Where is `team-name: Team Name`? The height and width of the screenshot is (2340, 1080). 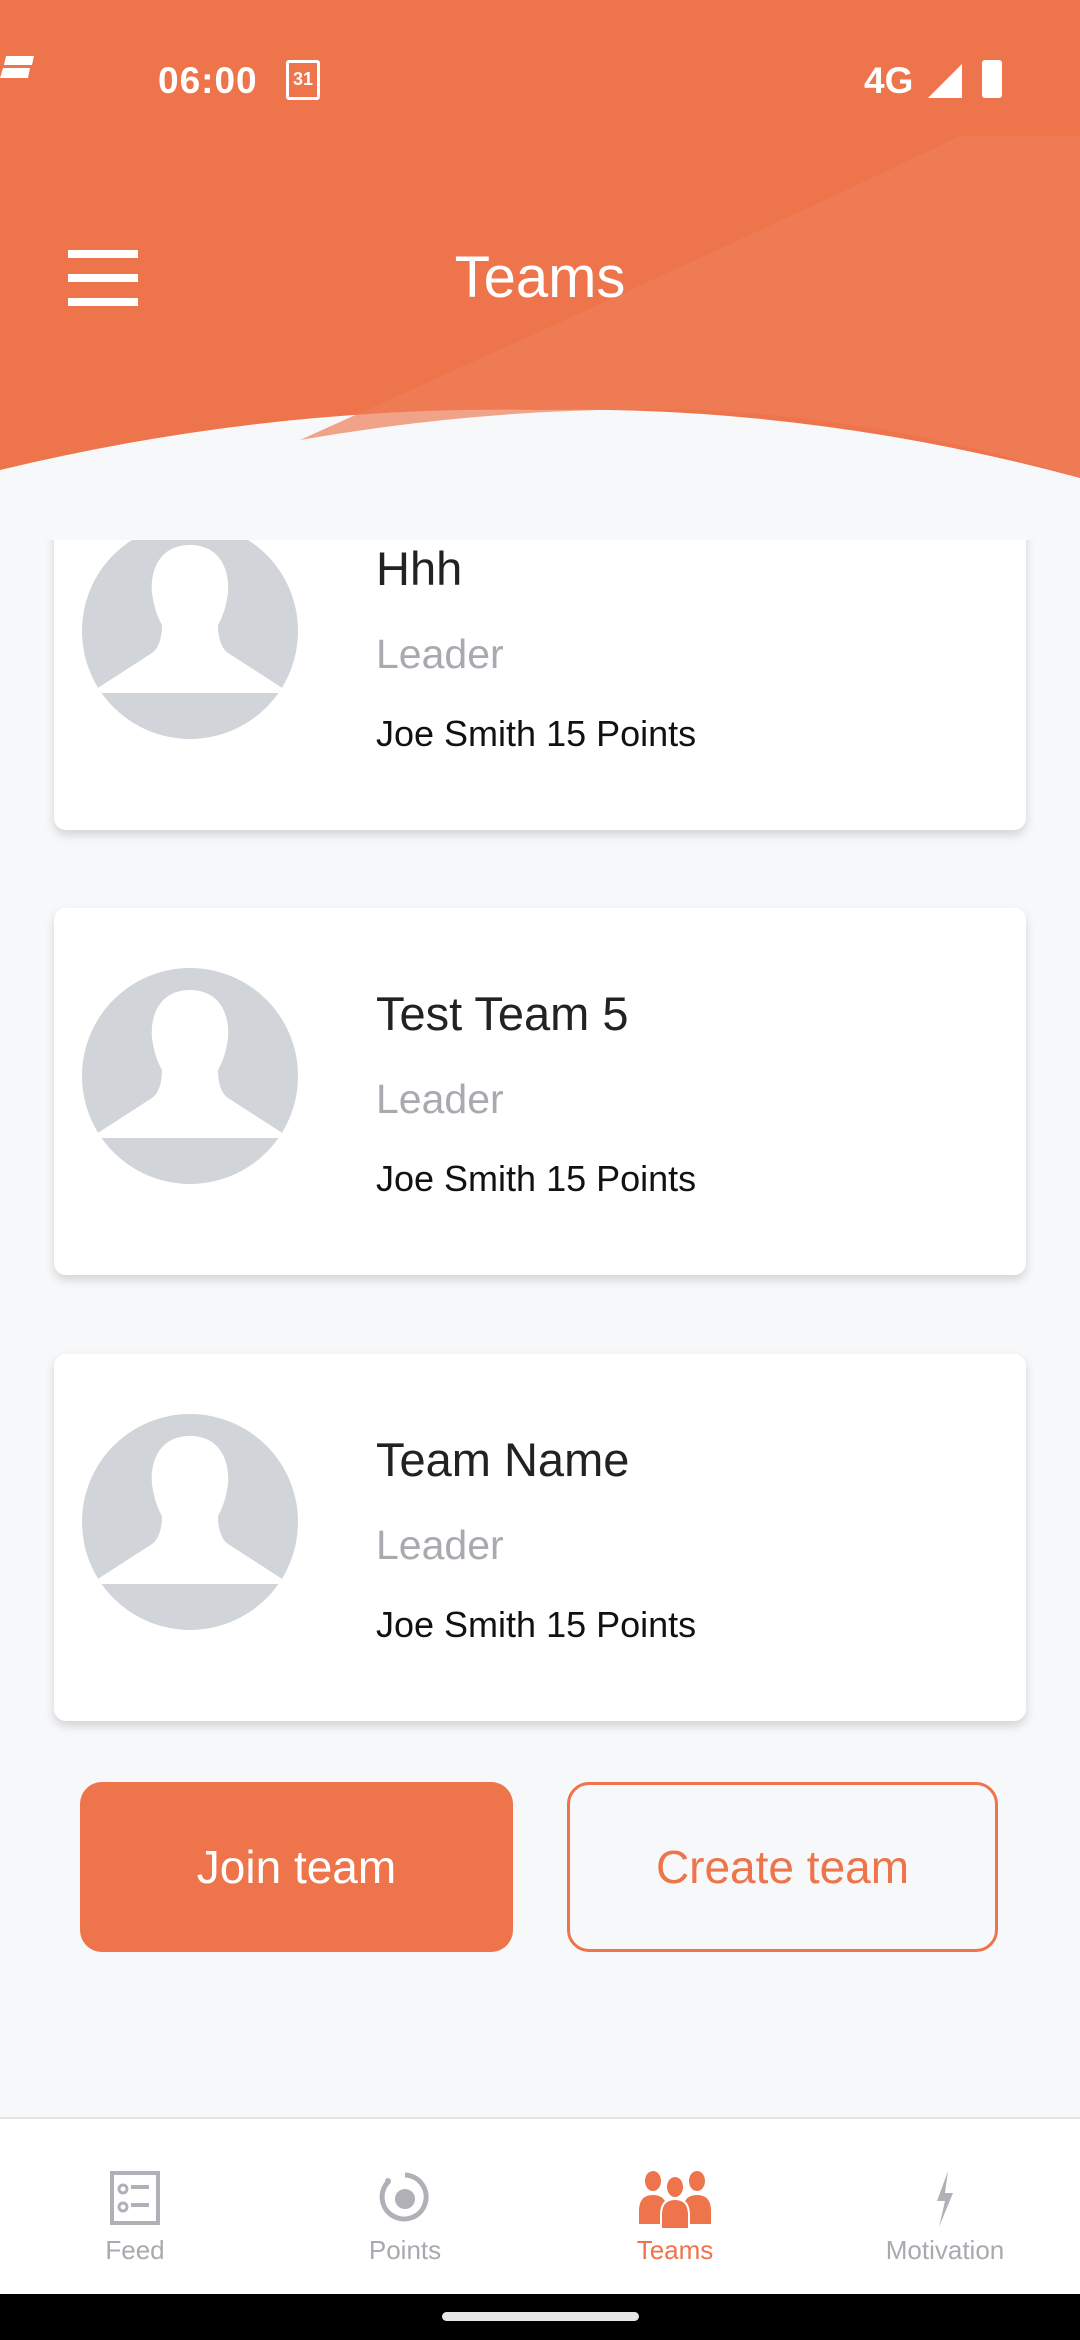
team-name: Team Name is located at coordinates (503, 1459).